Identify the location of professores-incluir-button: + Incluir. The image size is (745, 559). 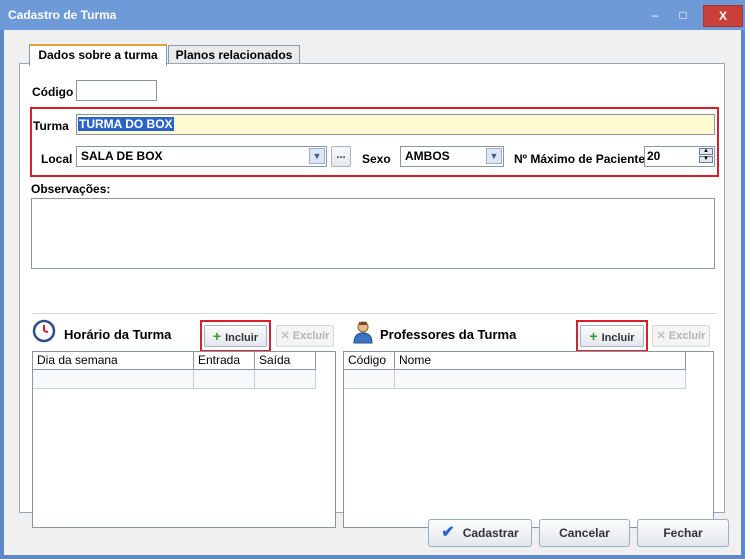
(612, 336).